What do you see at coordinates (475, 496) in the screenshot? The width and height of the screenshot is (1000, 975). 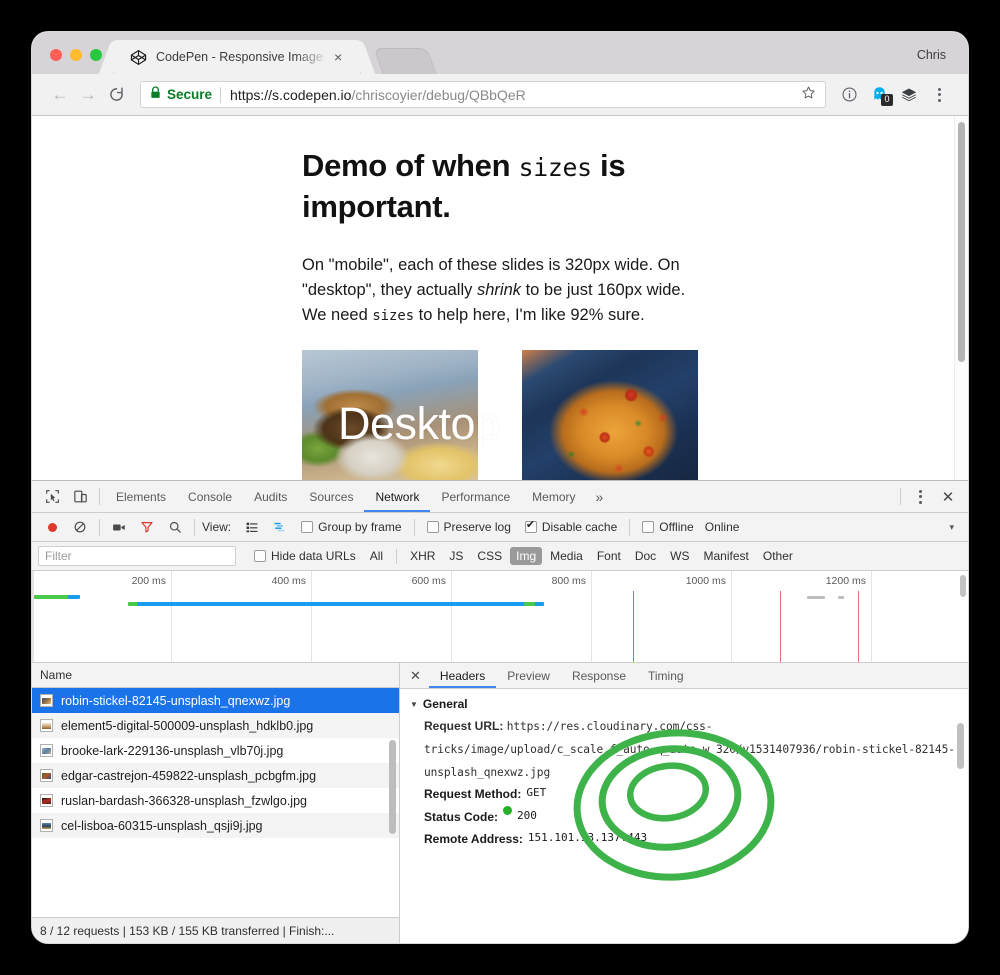 I see `tab-performance: Performance` at bounding box center [475, 496].